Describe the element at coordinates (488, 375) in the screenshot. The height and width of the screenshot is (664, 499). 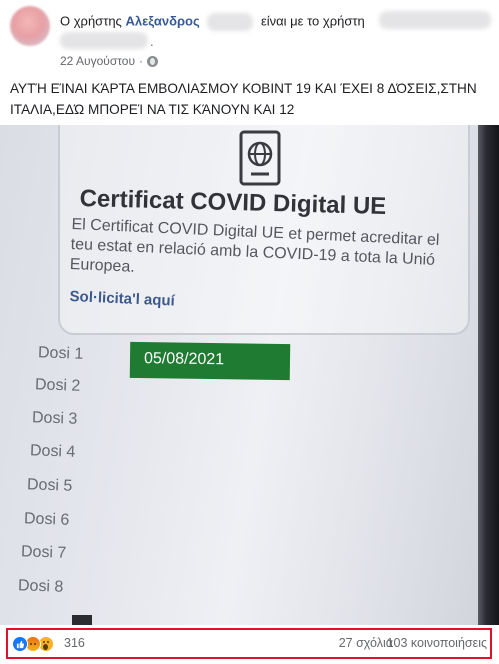
I see `phone-edge` at that location.